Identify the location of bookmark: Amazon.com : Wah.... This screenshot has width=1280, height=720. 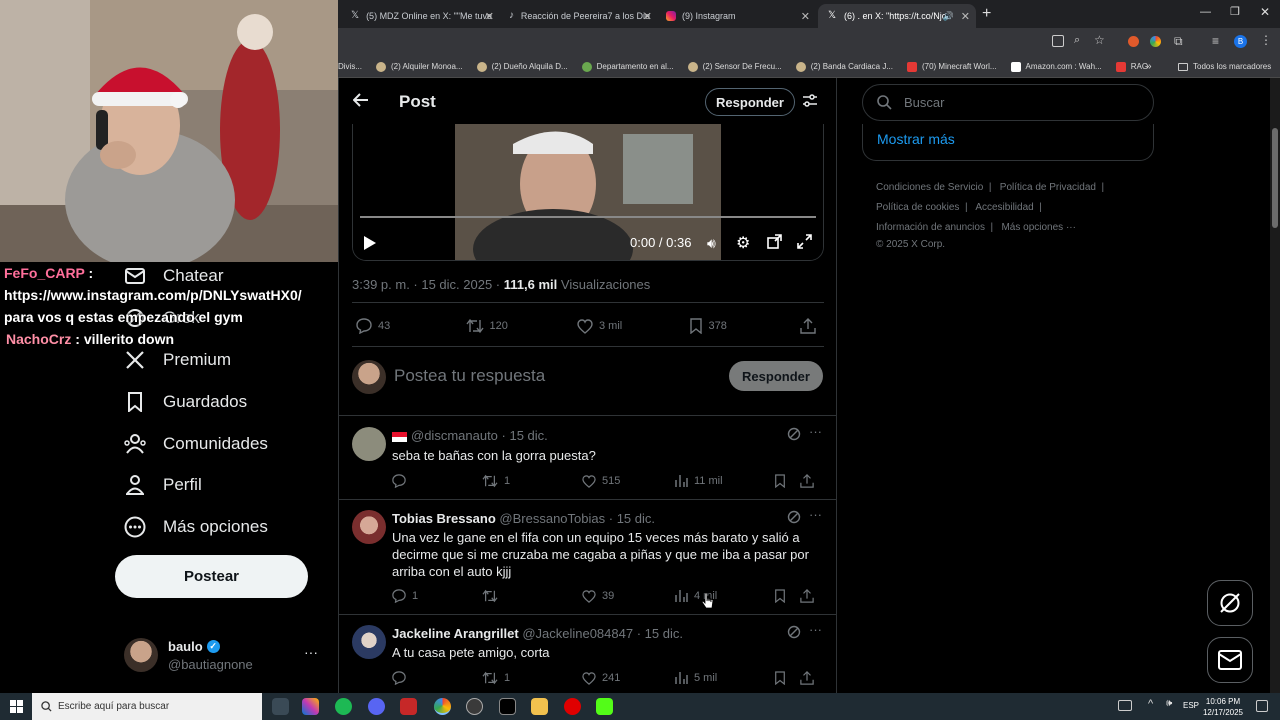
(1056, 66).